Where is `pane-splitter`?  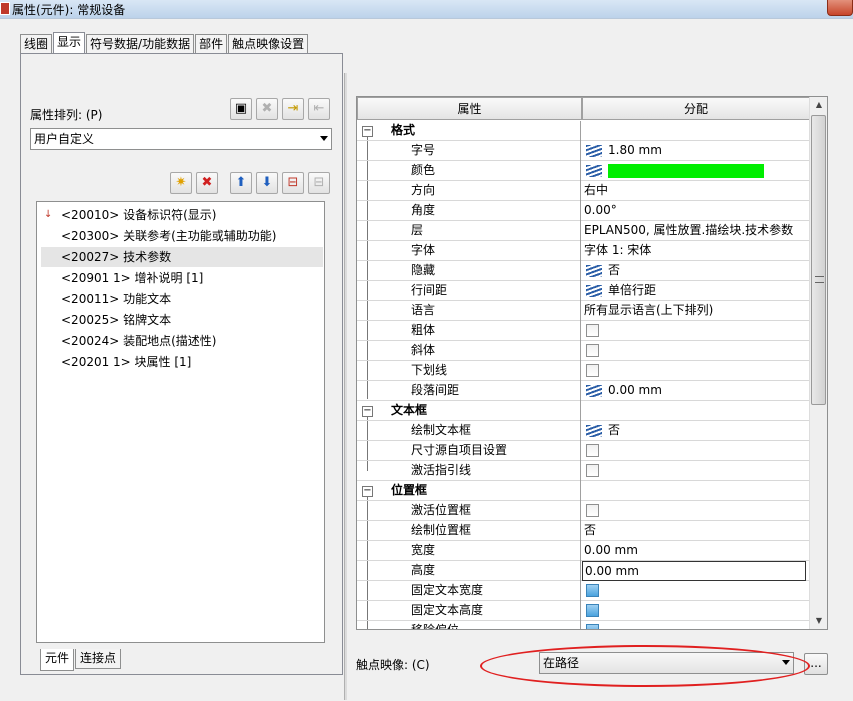
pane-splitter is located at coordinates (345, 386).